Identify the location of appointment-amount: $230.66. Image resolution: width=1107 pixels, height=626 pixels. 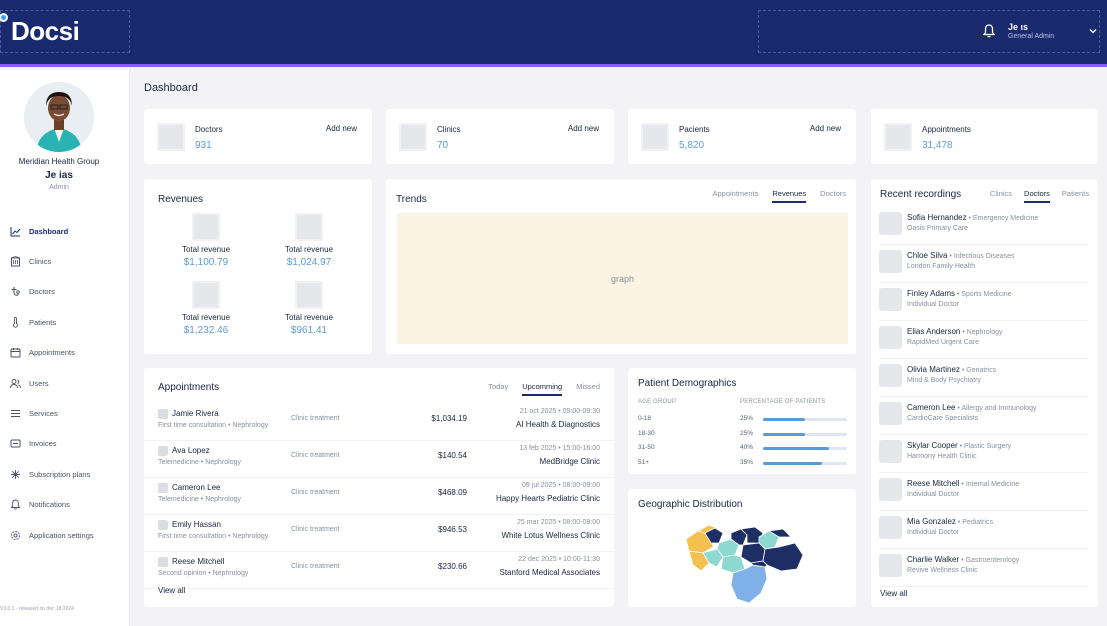
(452, 566).